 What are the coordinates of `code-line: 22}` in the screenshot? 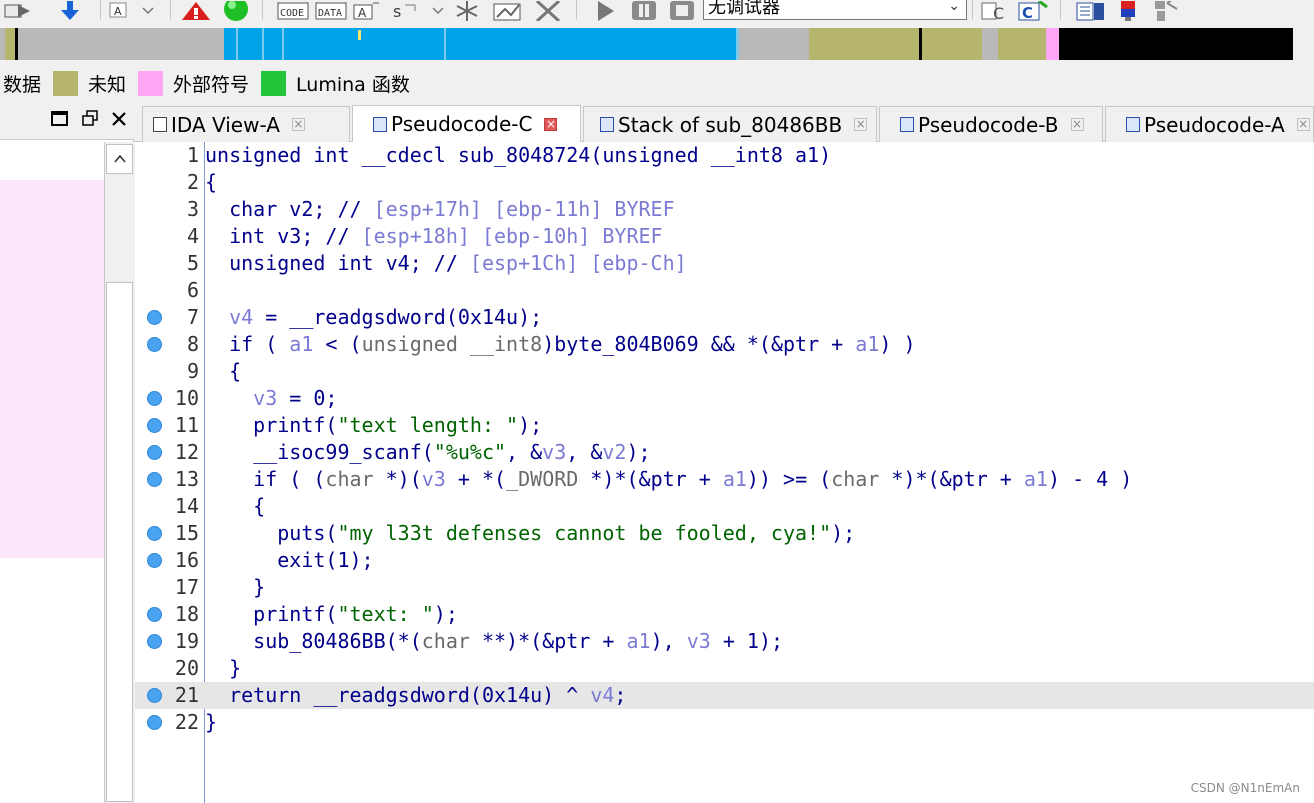 It's located at (724, 722).